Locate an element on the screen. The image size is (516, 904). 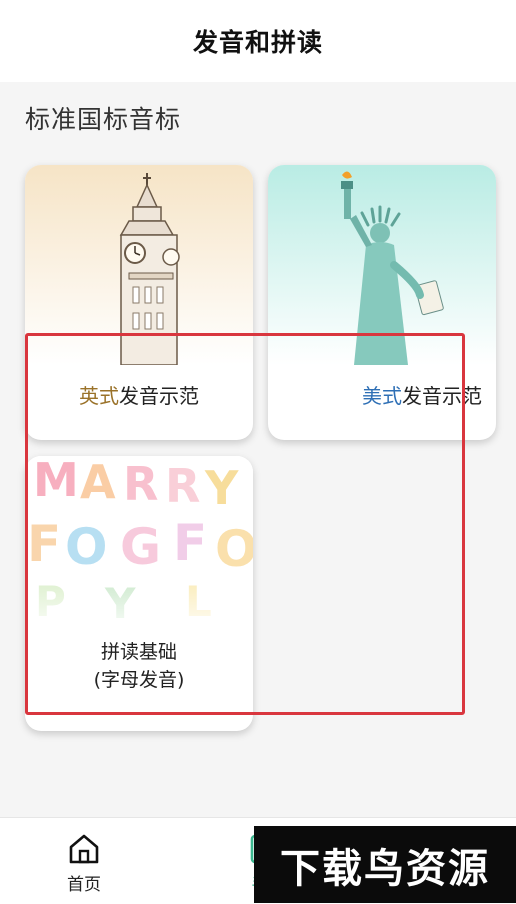
watermark-text: 下载鸟资源 is located at coordinates (385, 868).